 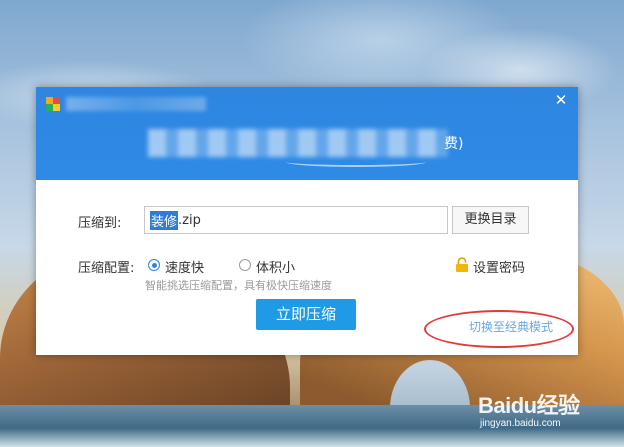 What do you see at coordinates (245, 265) in the screenshot?
I see `radio-size` at bounding box center [245, 265].